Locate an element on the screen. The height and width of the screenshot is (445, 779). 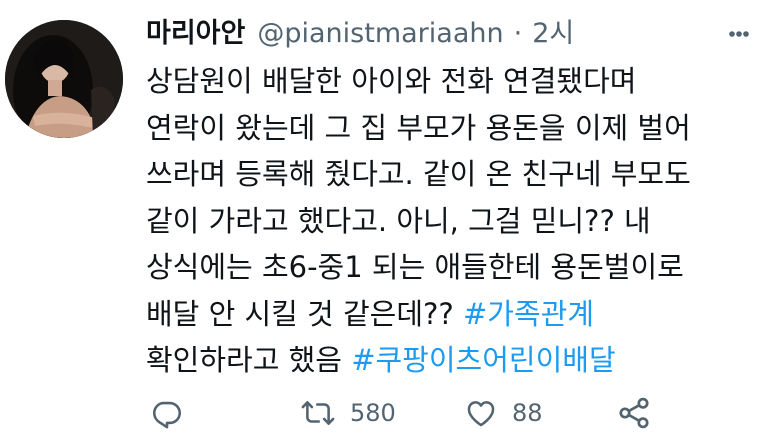
tweet-time: 2시 is located at coordinates (553, 34).